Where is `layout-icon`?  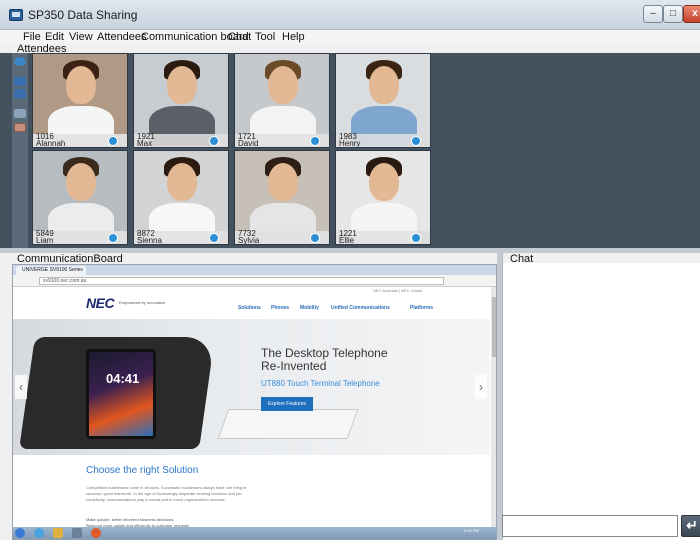 layout-icon is located at coordinates (20, 81).